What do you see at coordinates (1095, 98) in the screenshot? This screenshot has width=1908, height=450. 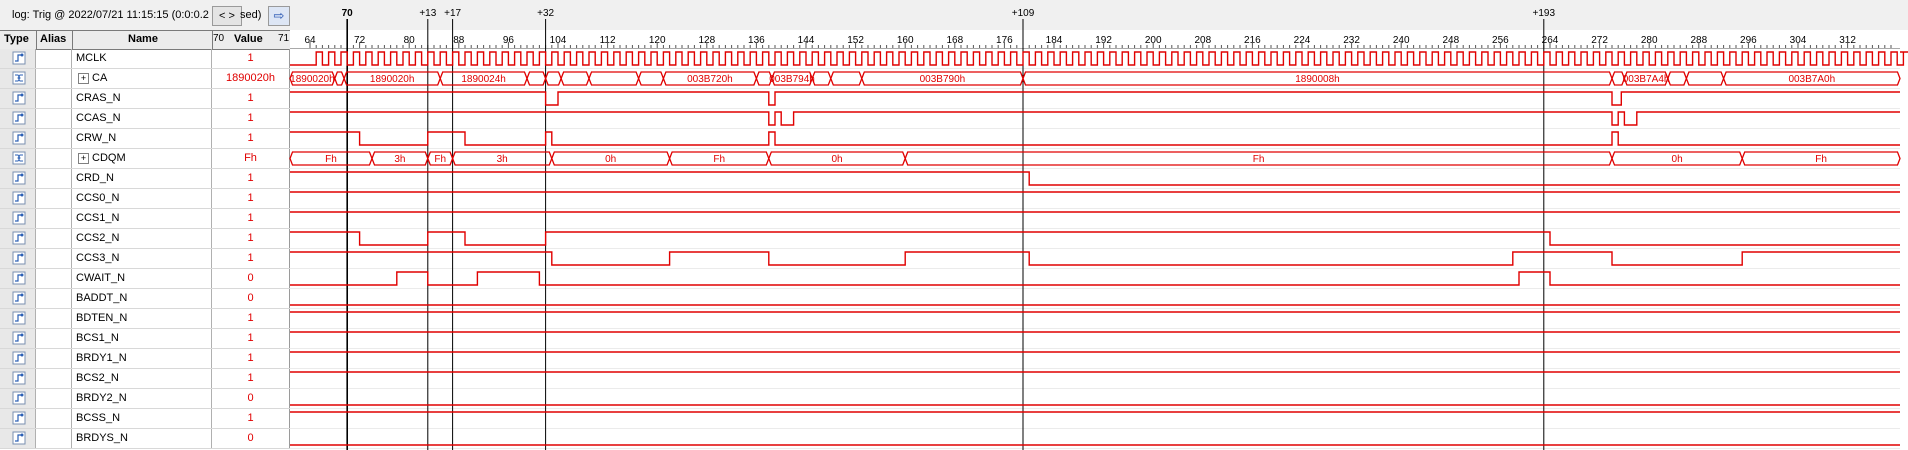 I see `cras-n-wave` at bounding box center [1095, 98].